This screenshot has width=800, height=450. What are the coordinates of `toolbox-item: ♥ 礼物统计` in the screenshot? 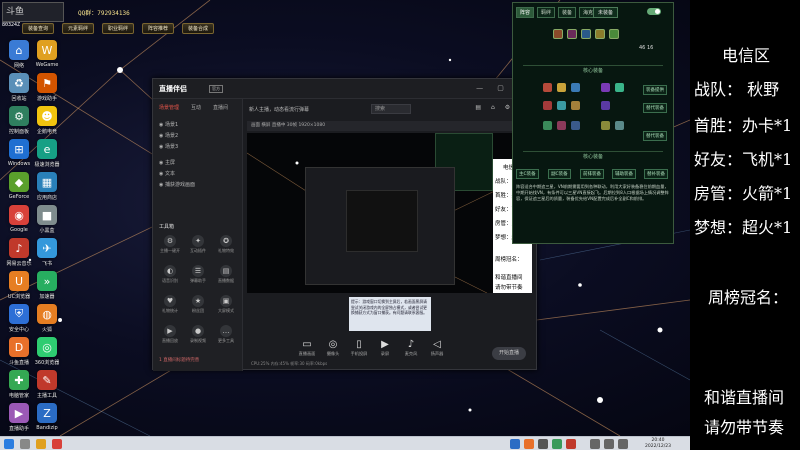 It's located at (170, 306).